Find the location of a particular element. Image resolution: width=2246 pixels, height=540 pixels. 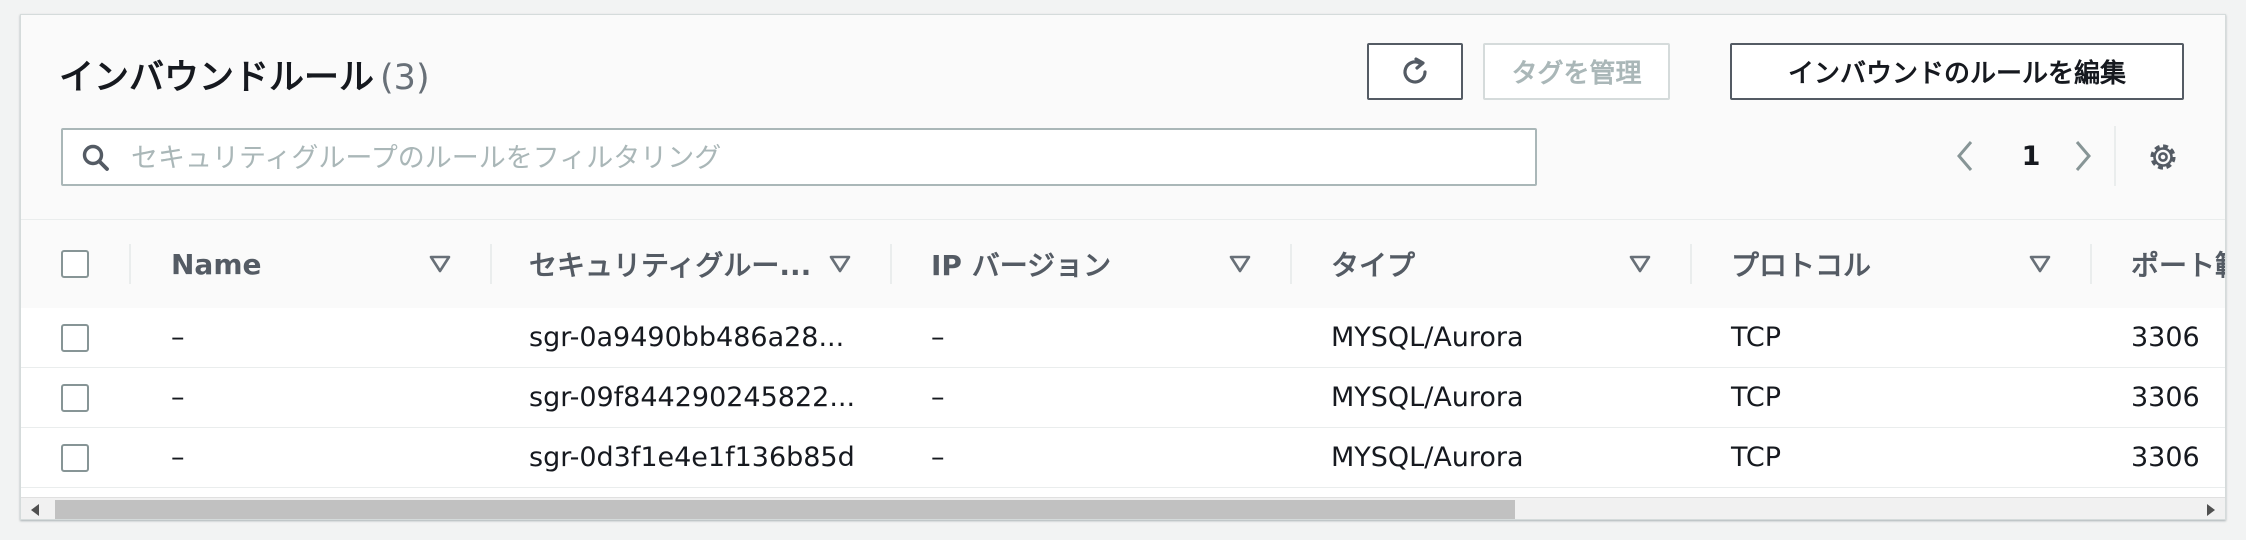

search-icon is located at coordinates (95, 157).